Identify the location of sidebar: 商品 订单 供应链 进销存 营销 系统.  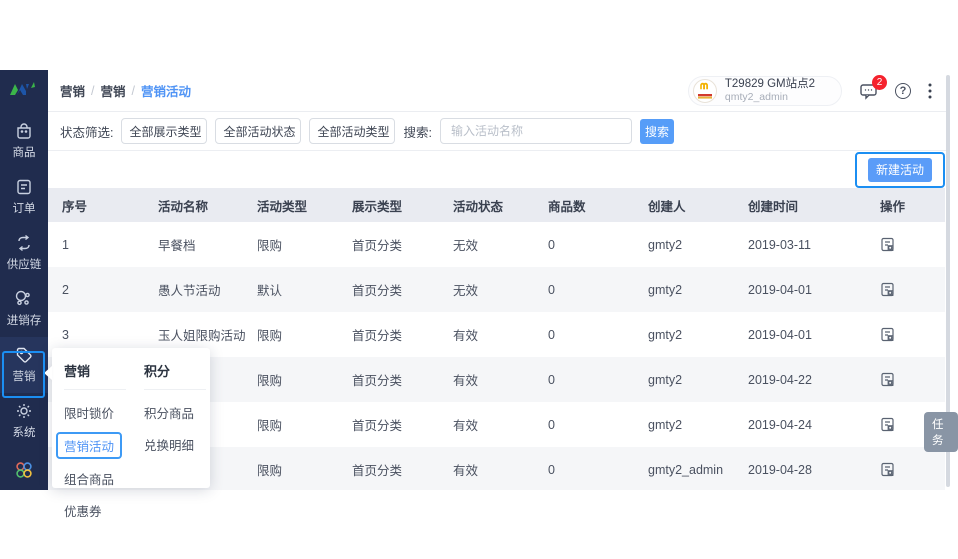
(24, 280).